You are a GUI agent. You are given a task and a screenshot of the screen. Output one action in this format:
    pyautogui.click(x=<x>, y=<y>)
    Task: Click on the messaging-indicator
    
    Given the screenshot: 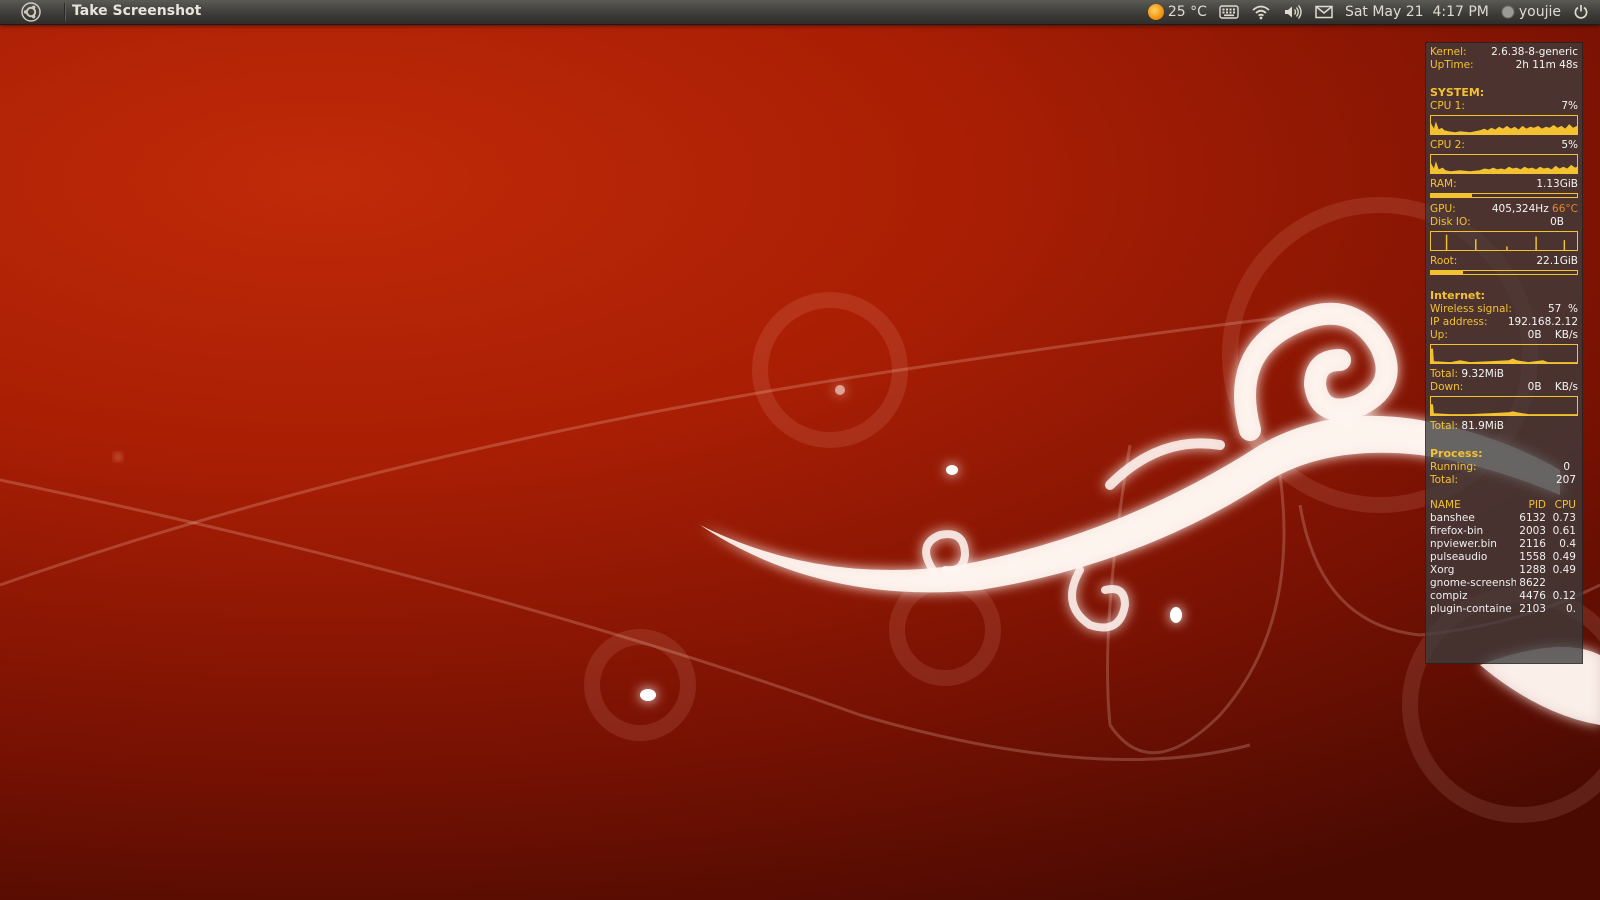 What is the action you would take?
    pyautogui.click(x=1324, y=12)
    